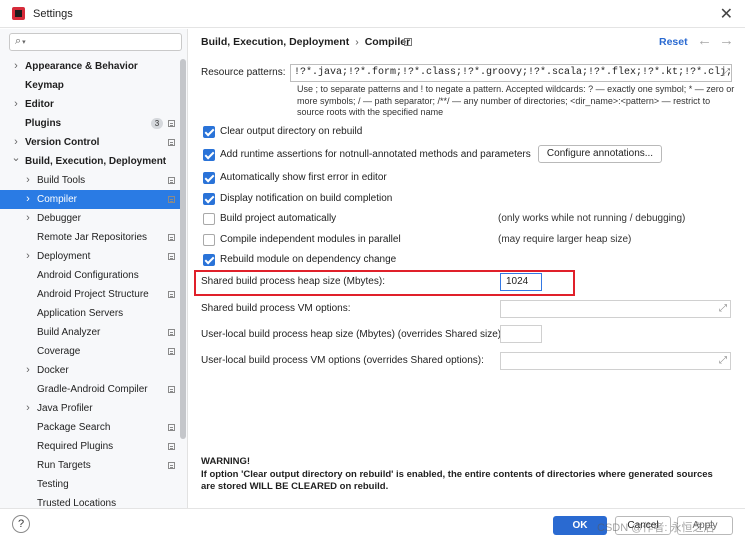 Image resolution: width=745 pixels, height=539 pixels. What do you see at coordinates (673, 42) in the screenshot?
I see `reset-link: Reset` at bounding box center [673, 42].